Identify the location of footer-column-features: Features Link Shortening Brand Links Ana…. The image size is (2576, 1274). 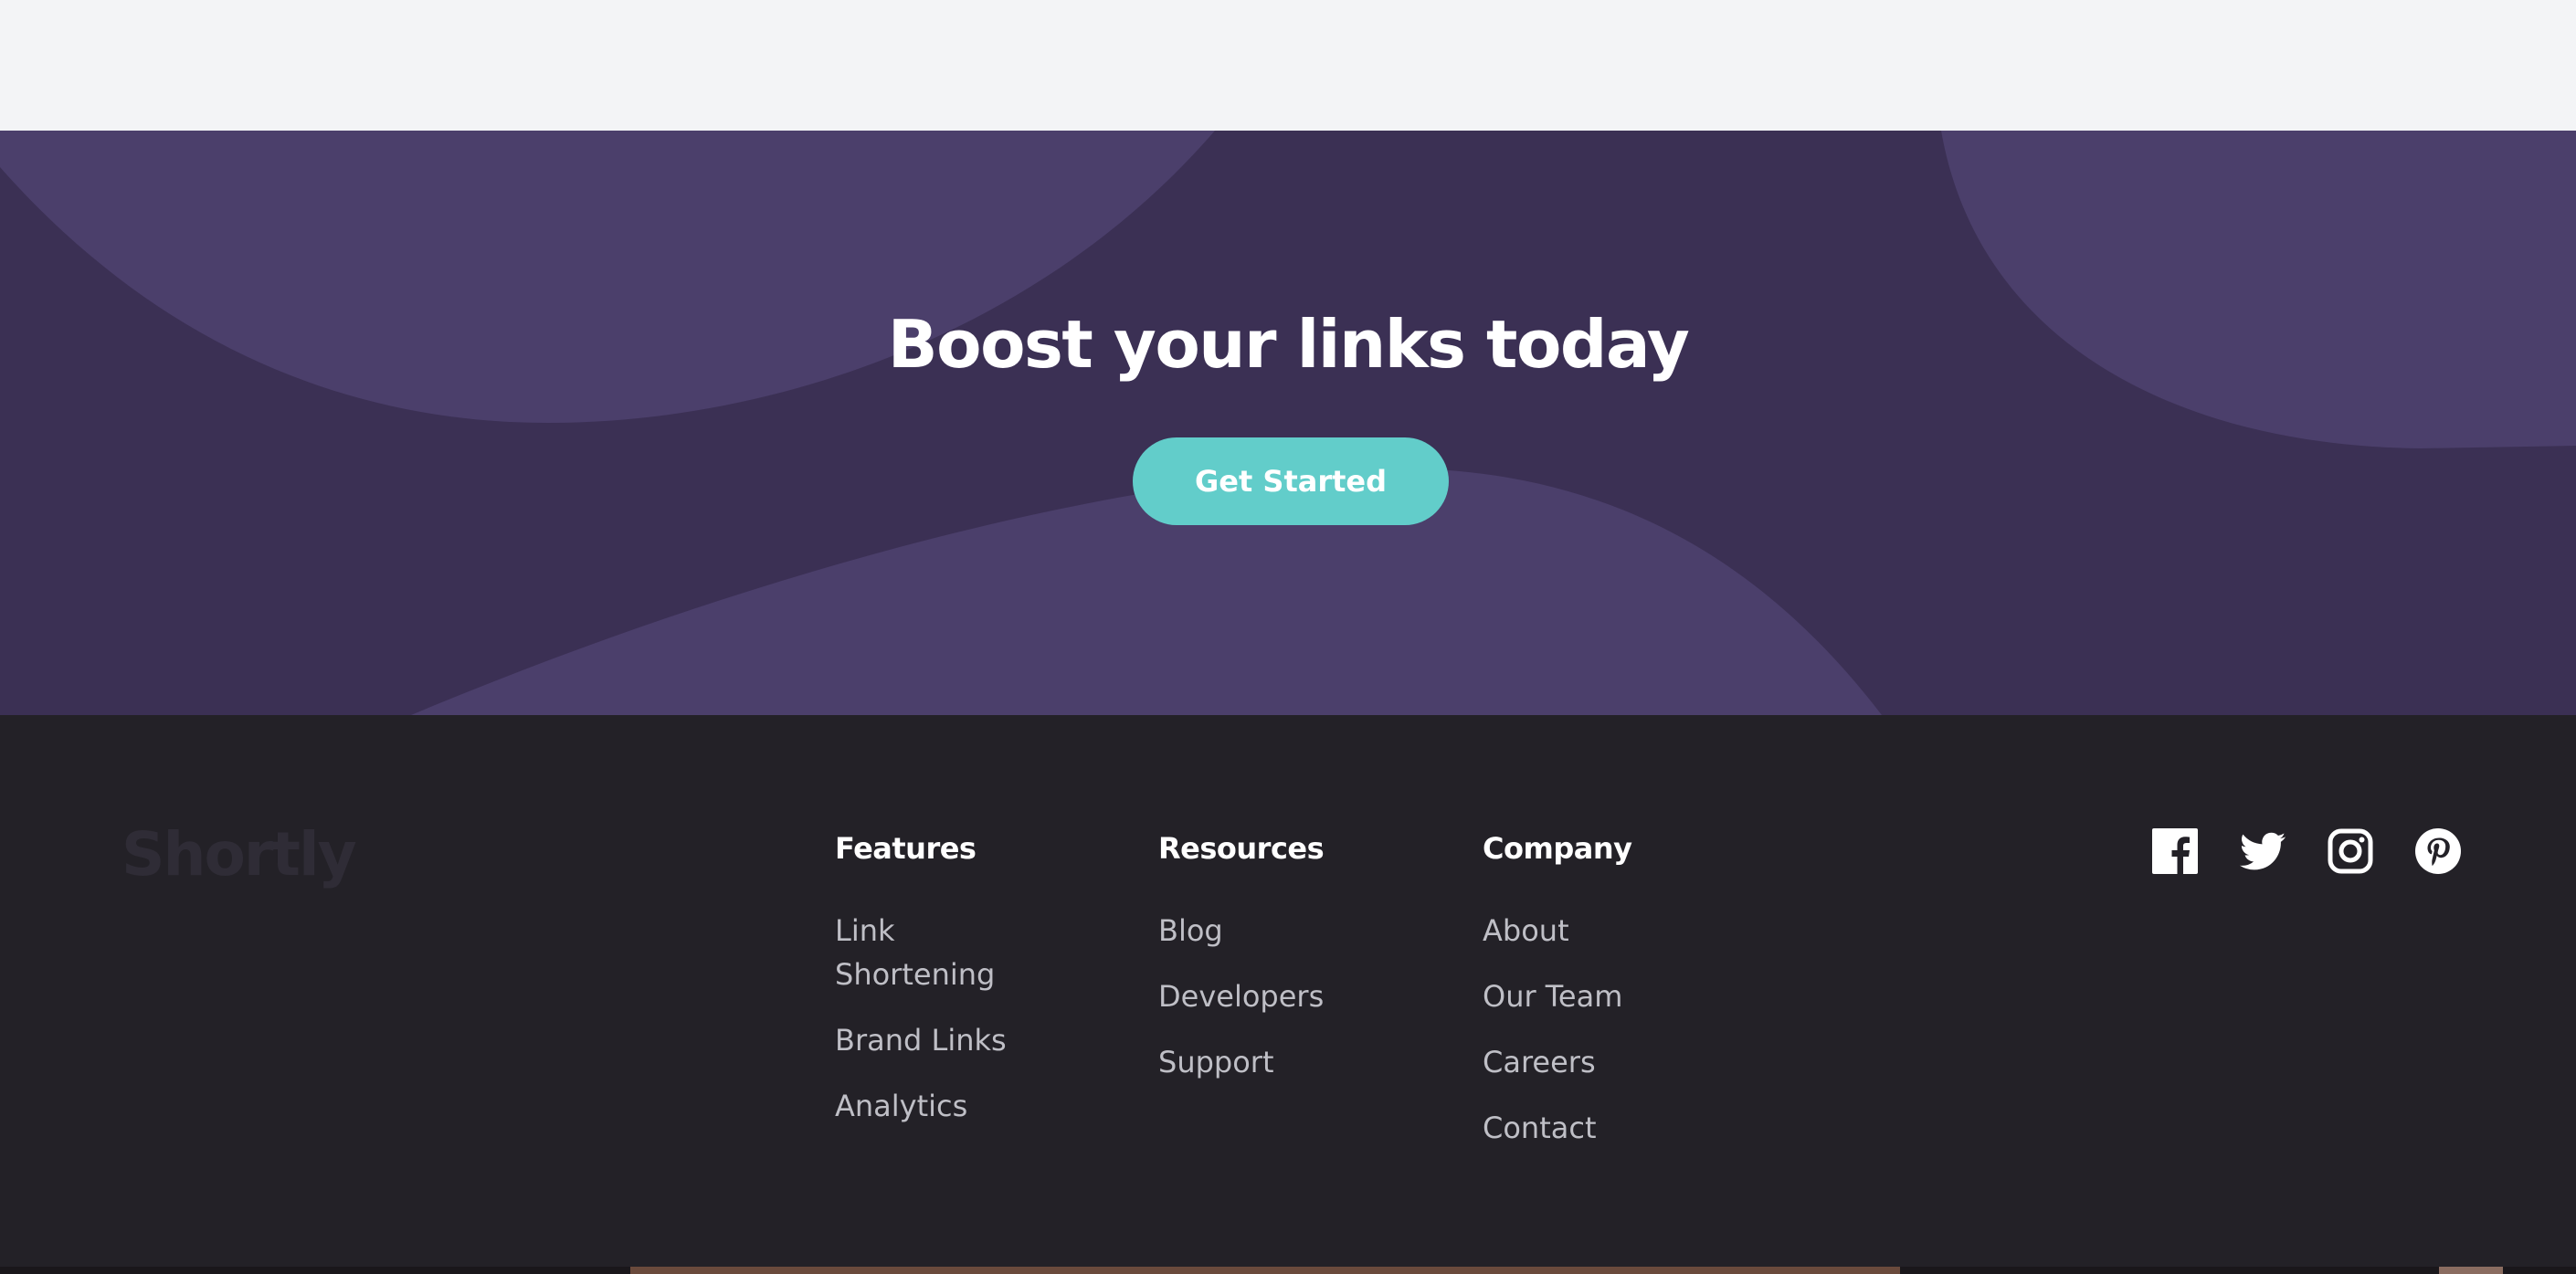
(940, 992).